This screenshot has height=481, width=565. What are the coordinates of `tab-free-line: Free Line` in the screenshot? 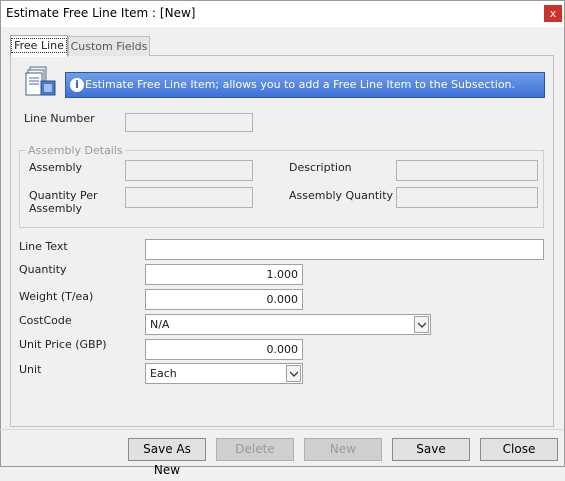 It's located at (39, 46).